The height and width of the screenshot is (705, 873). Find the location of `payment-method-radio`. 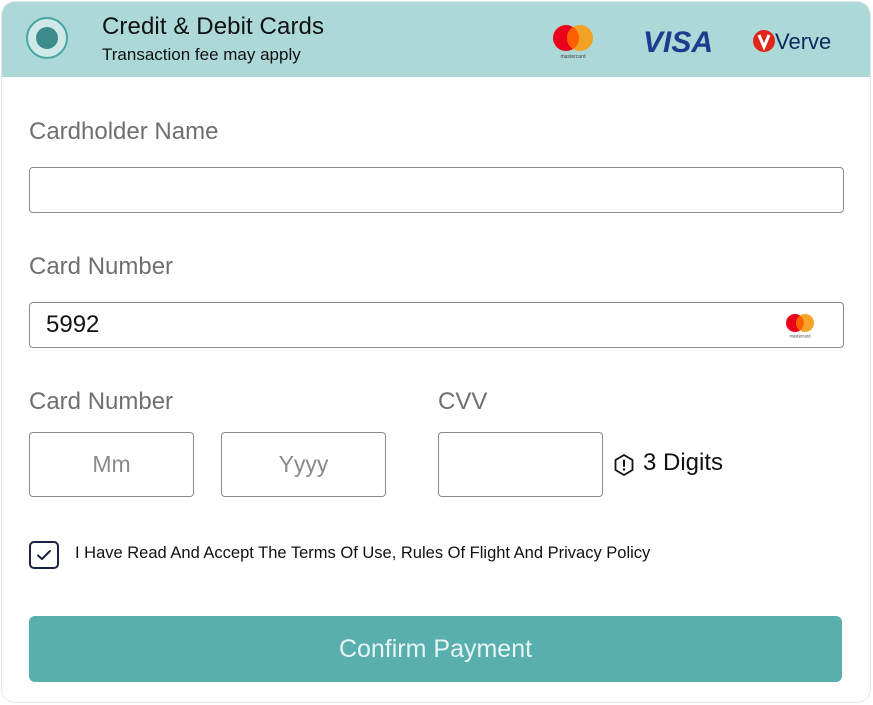

payment-method-radio is located at coordinates (47, 38).